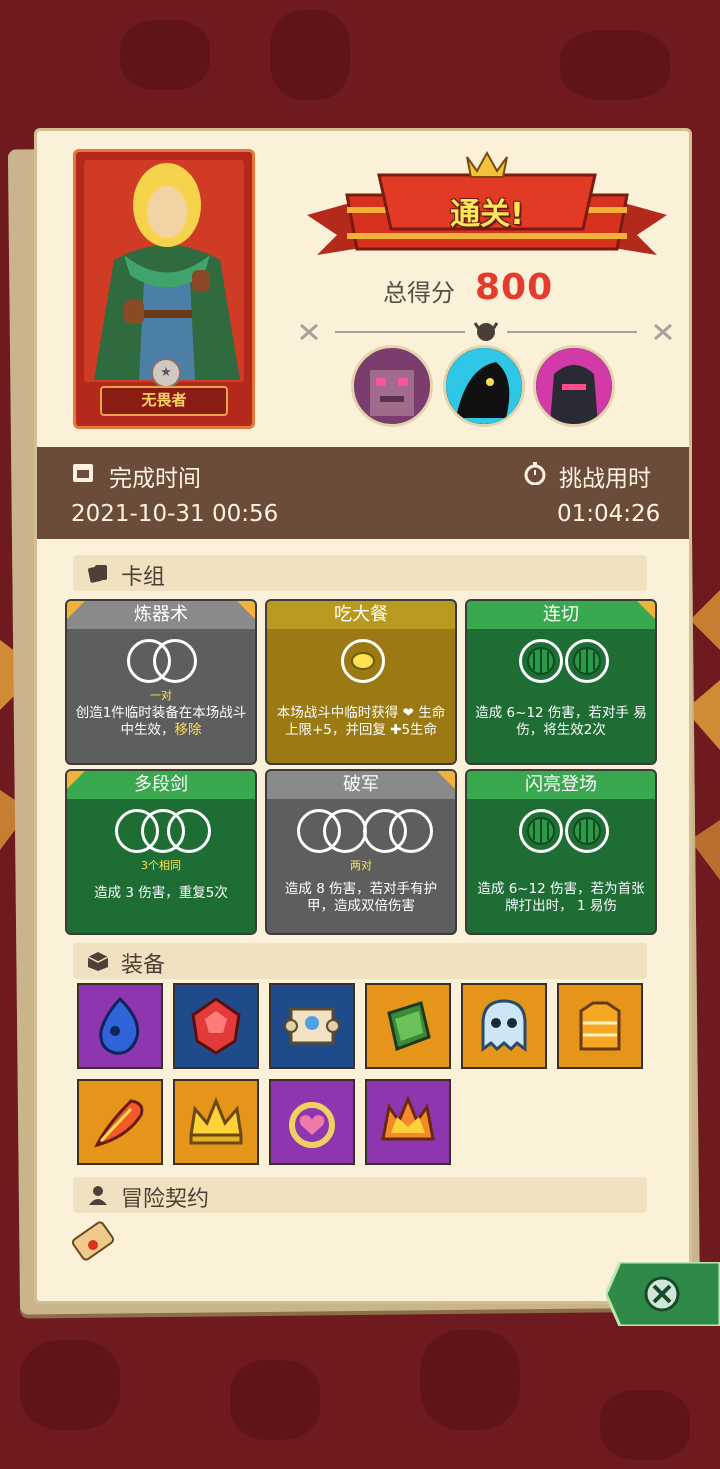 Image resolution: width=720 pixels, height=1469 pixels. I want to click on ornament-divider, so click(486, 331).